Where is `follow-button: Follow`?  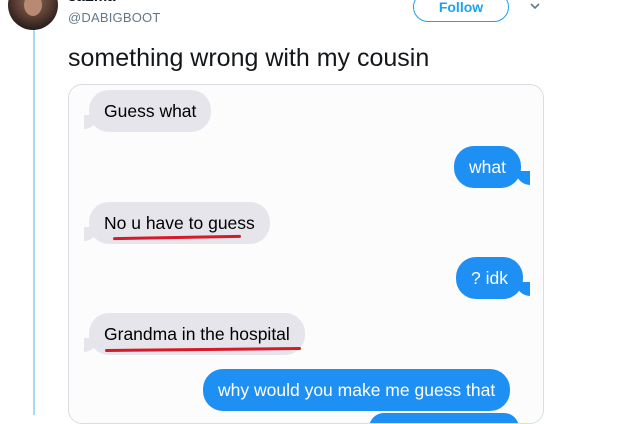 follow-button: Follow is located at coordinates (461, 11).